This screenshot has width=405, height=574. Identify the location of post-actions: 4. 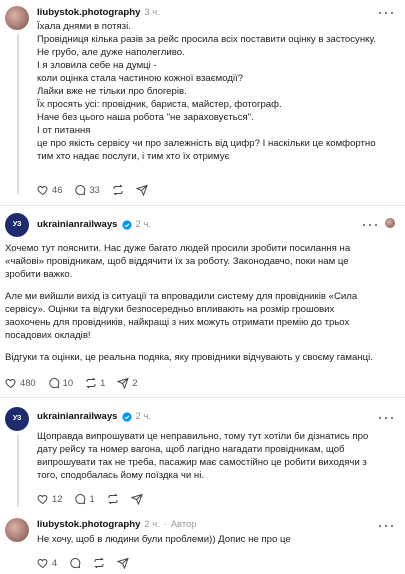
(89, 563).